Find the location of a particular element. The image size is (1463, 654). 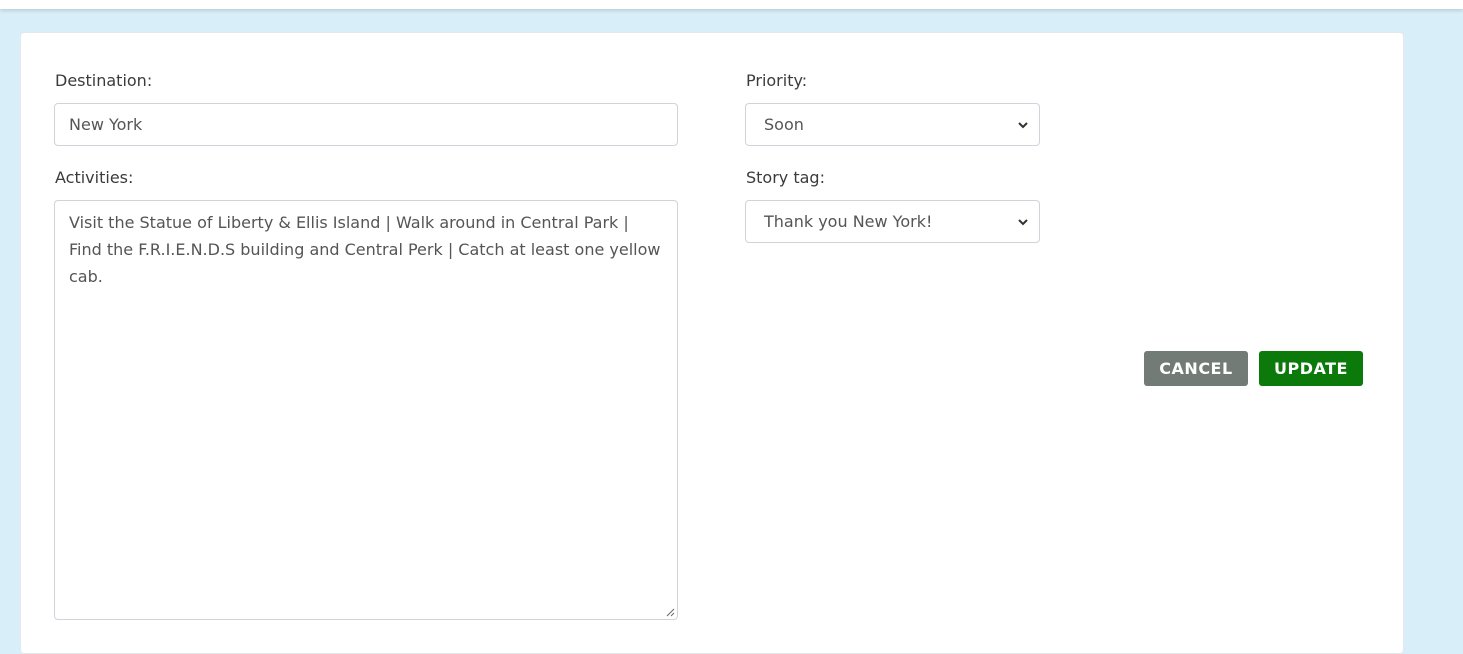

story-tag-label: Story tag: is located at coordinates (785, 177).